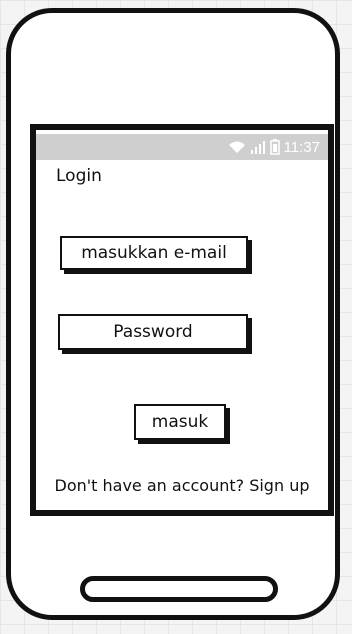  What do you see at coordinates (182, 485) in the screenshot?
I see `signup-link: Don't have an account? Sign up` at bounding box center [182, 485].